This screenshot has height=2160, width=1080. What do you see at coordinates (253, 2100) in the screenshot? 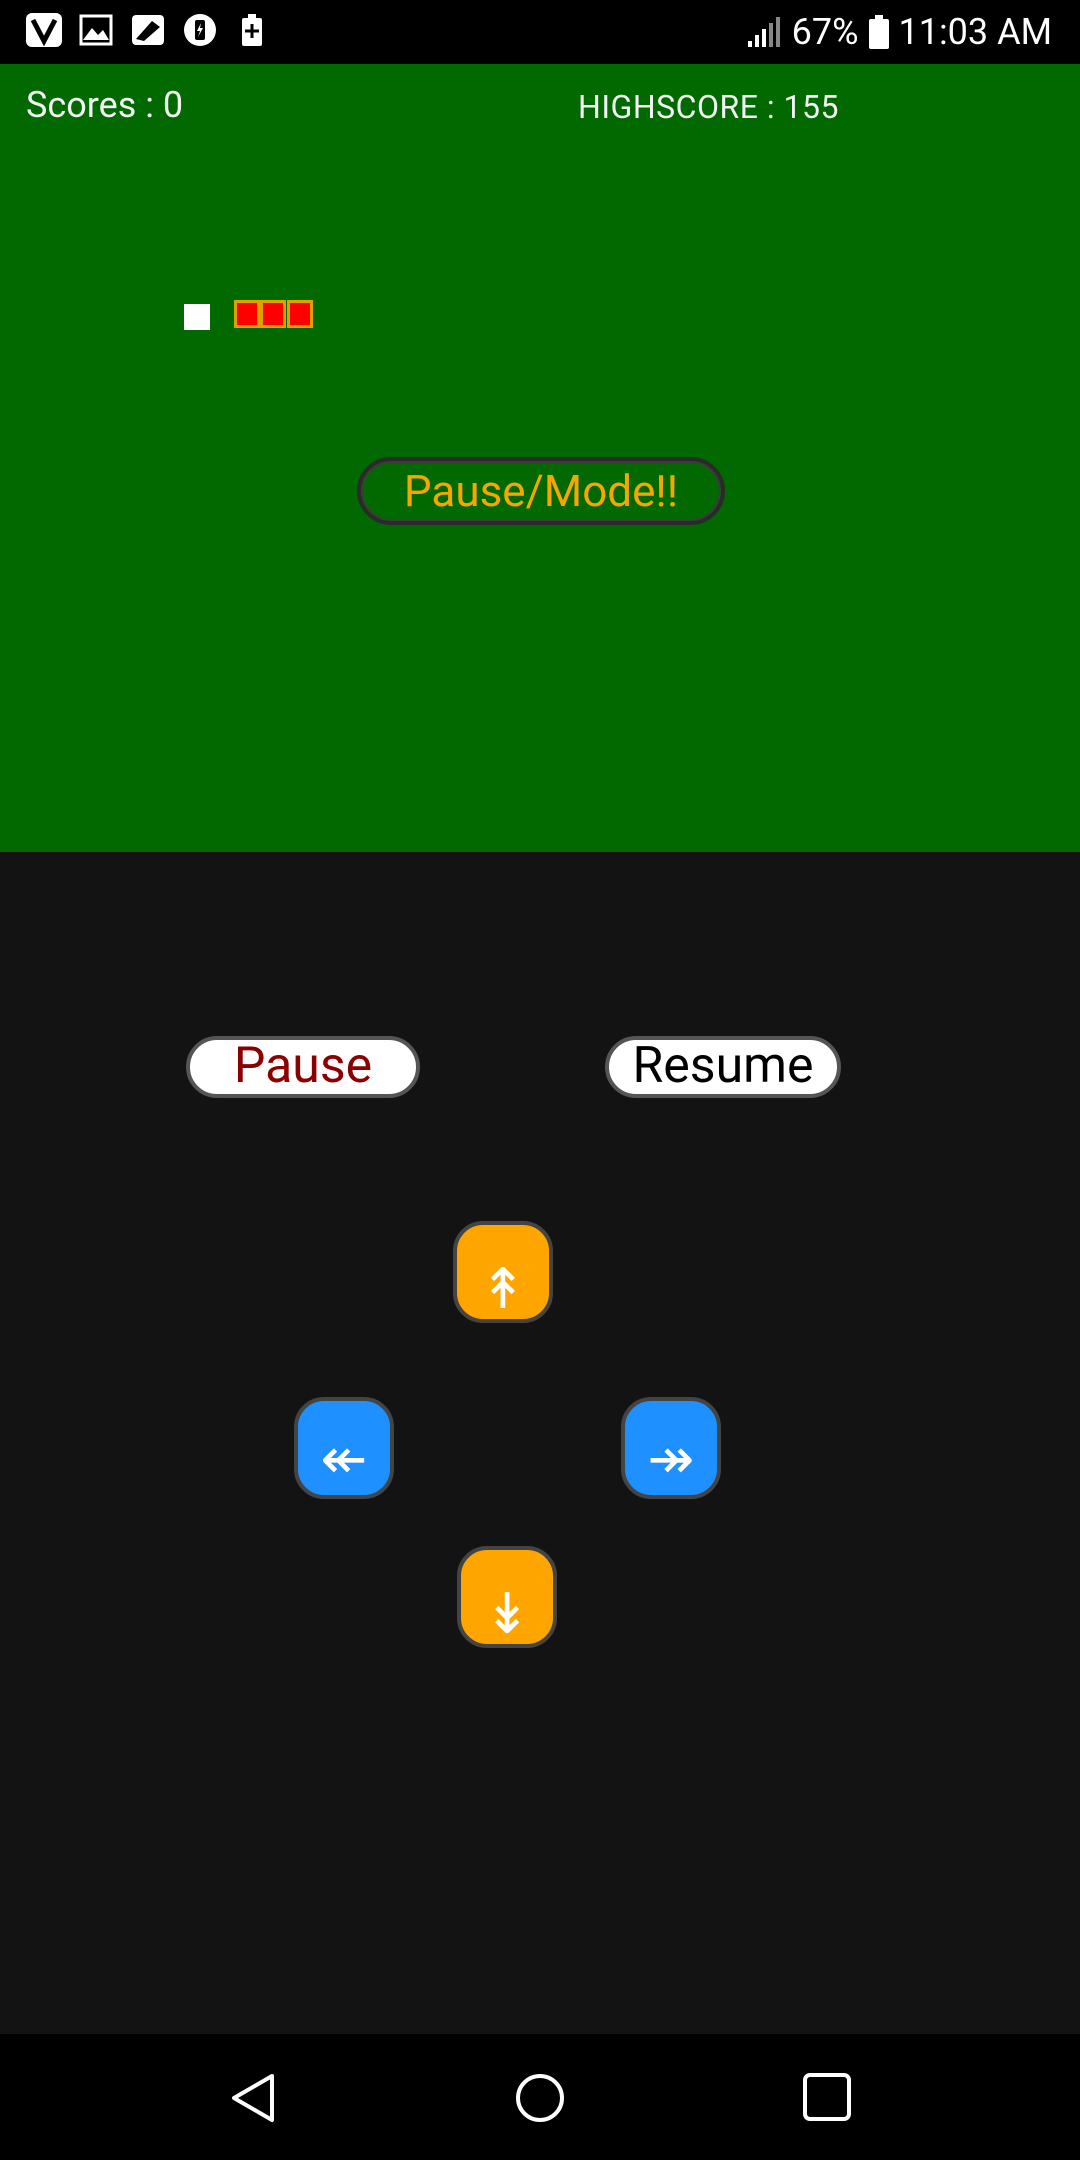
I see `back-icon` at bounding box center [253, 2100].